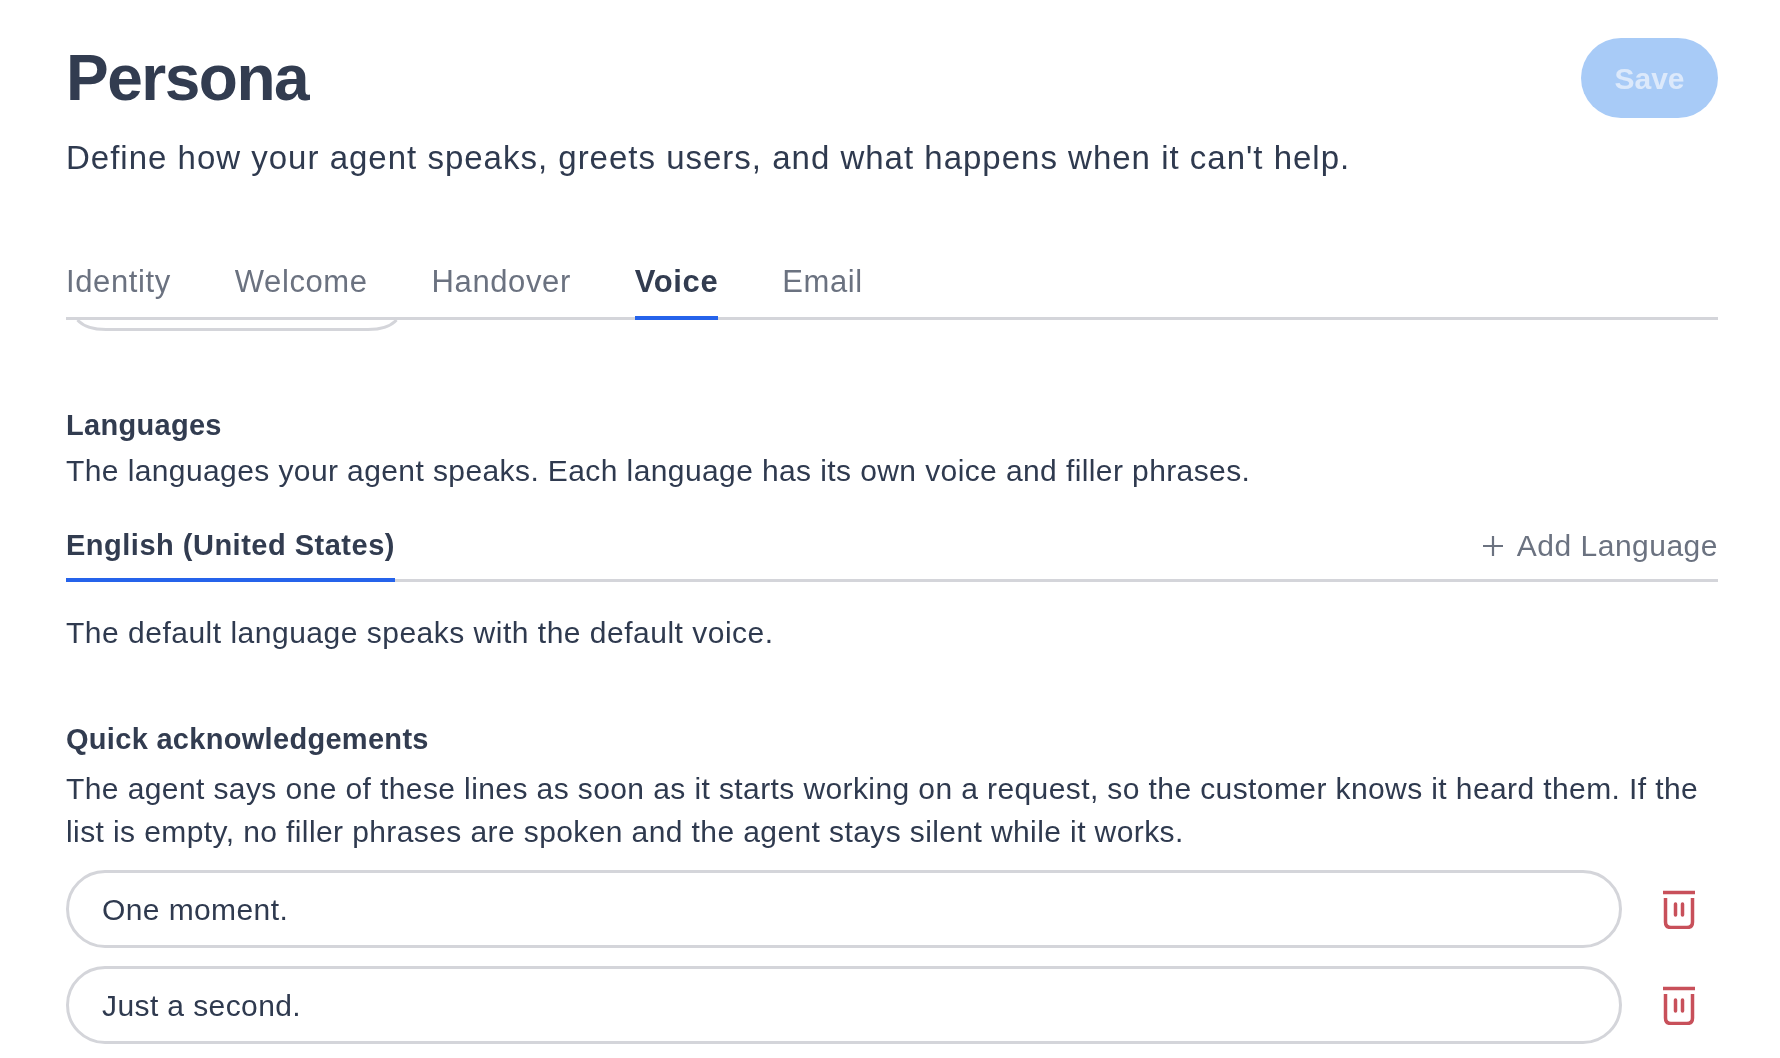 The image size is (1780, 1058). What do you see at coordinates (144, 425) in the screenshot?
I see `section-heading: Languages` at bounding box center [144, 425].